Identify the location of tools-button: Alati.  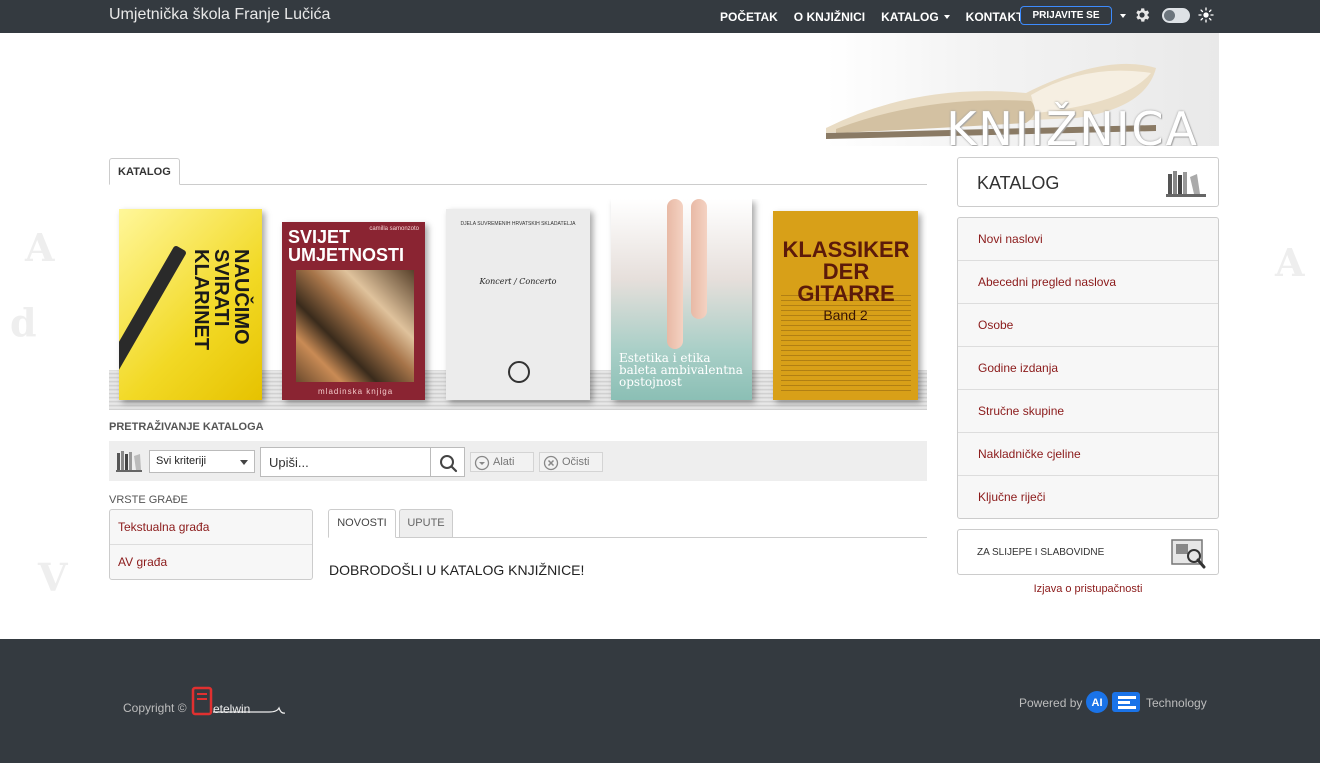
(502, 462).